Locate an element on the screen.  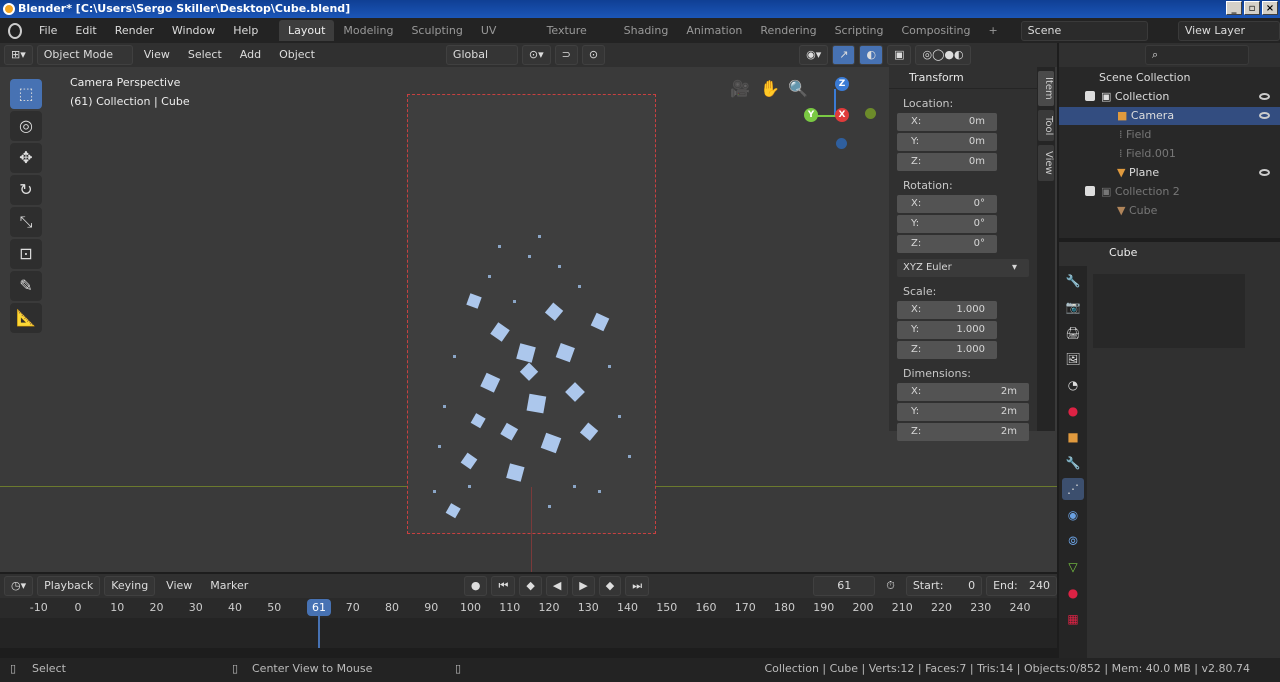
timeline-editor-type: ◷▾ is located at coordinates (19, 586).